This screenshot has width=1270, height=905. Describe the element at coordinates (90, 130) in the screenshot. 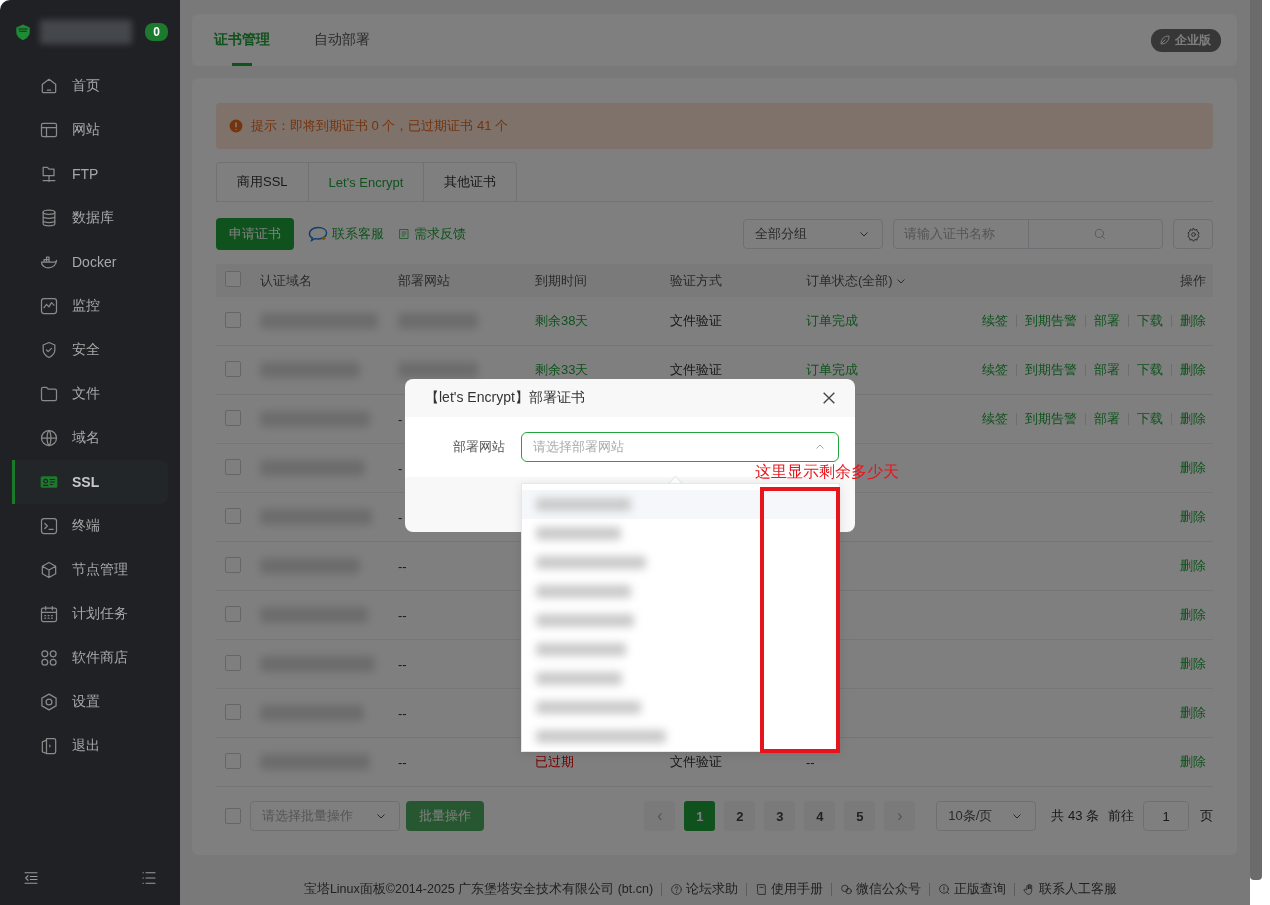

I see `sidebar-item: 网站` at that location.